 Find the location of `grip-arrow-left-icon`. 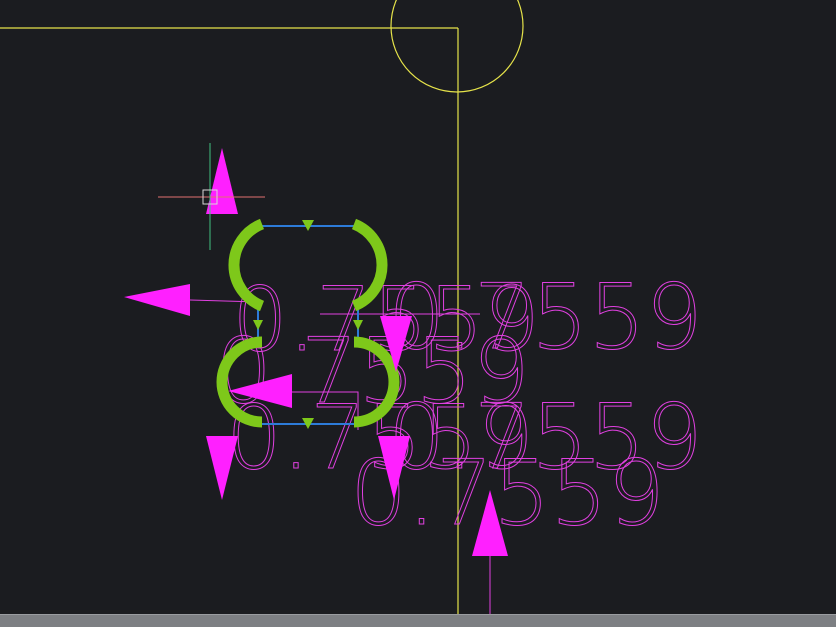

grip-arrow-left-icon is located at coordinates (157, 300).